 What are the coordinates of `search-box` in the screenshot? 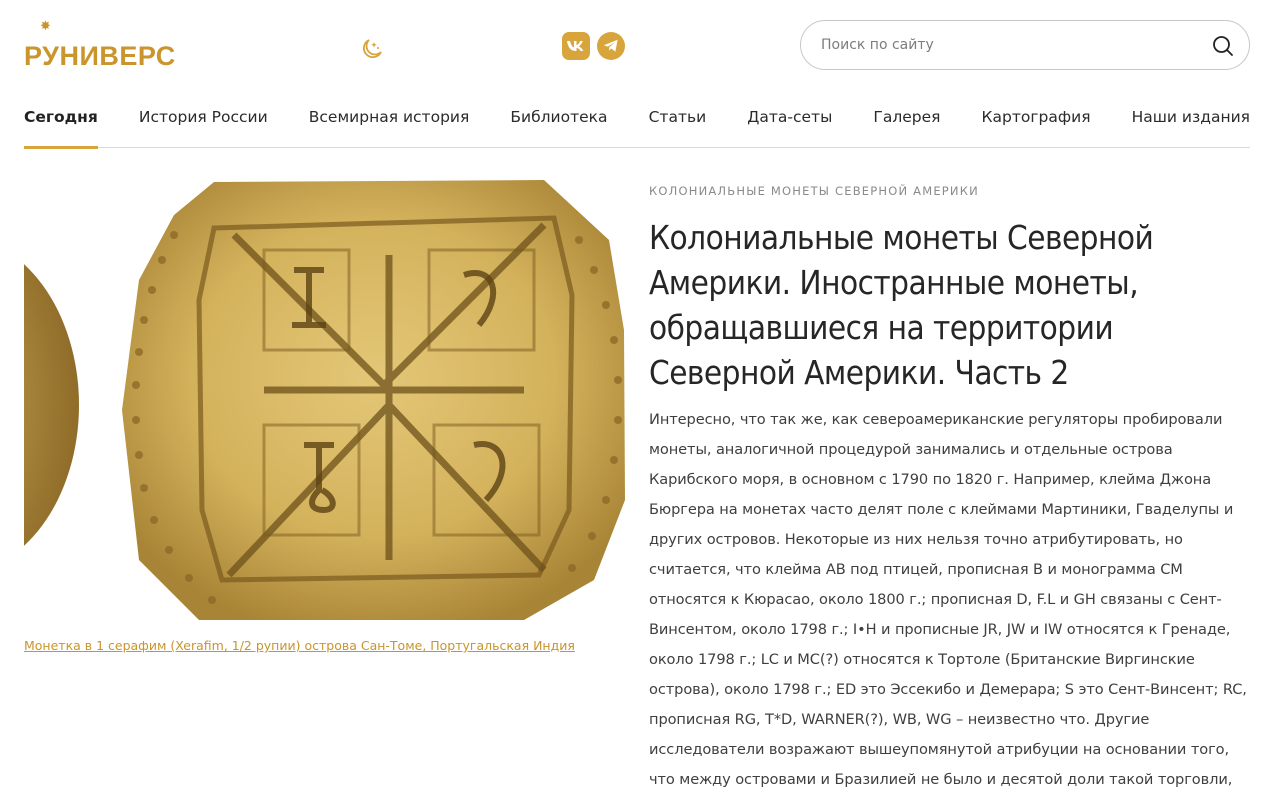 It's located at (1025, 45).